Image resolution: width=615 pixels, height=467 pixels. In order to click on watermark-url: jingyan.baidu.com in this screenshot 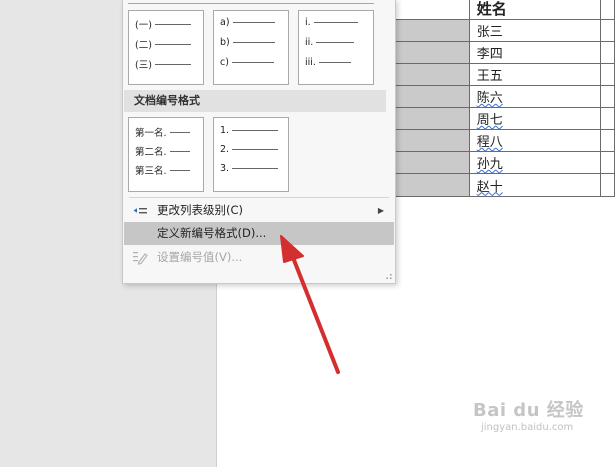, I will do `click(527, 427)`.